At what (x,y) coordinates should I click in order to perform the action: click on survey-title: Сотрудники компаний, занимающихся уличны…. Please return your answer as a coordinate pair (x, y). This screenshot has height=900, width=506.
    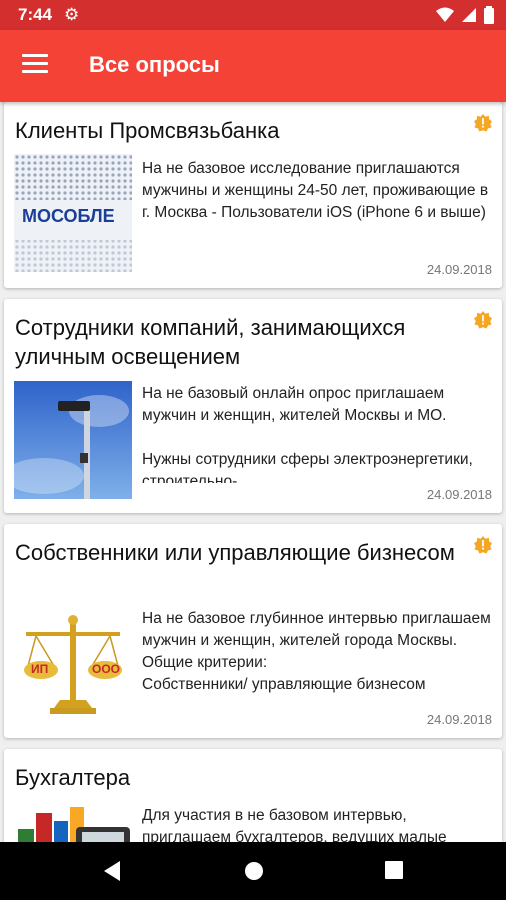
    Looking at the image, I should click on (210, 342).